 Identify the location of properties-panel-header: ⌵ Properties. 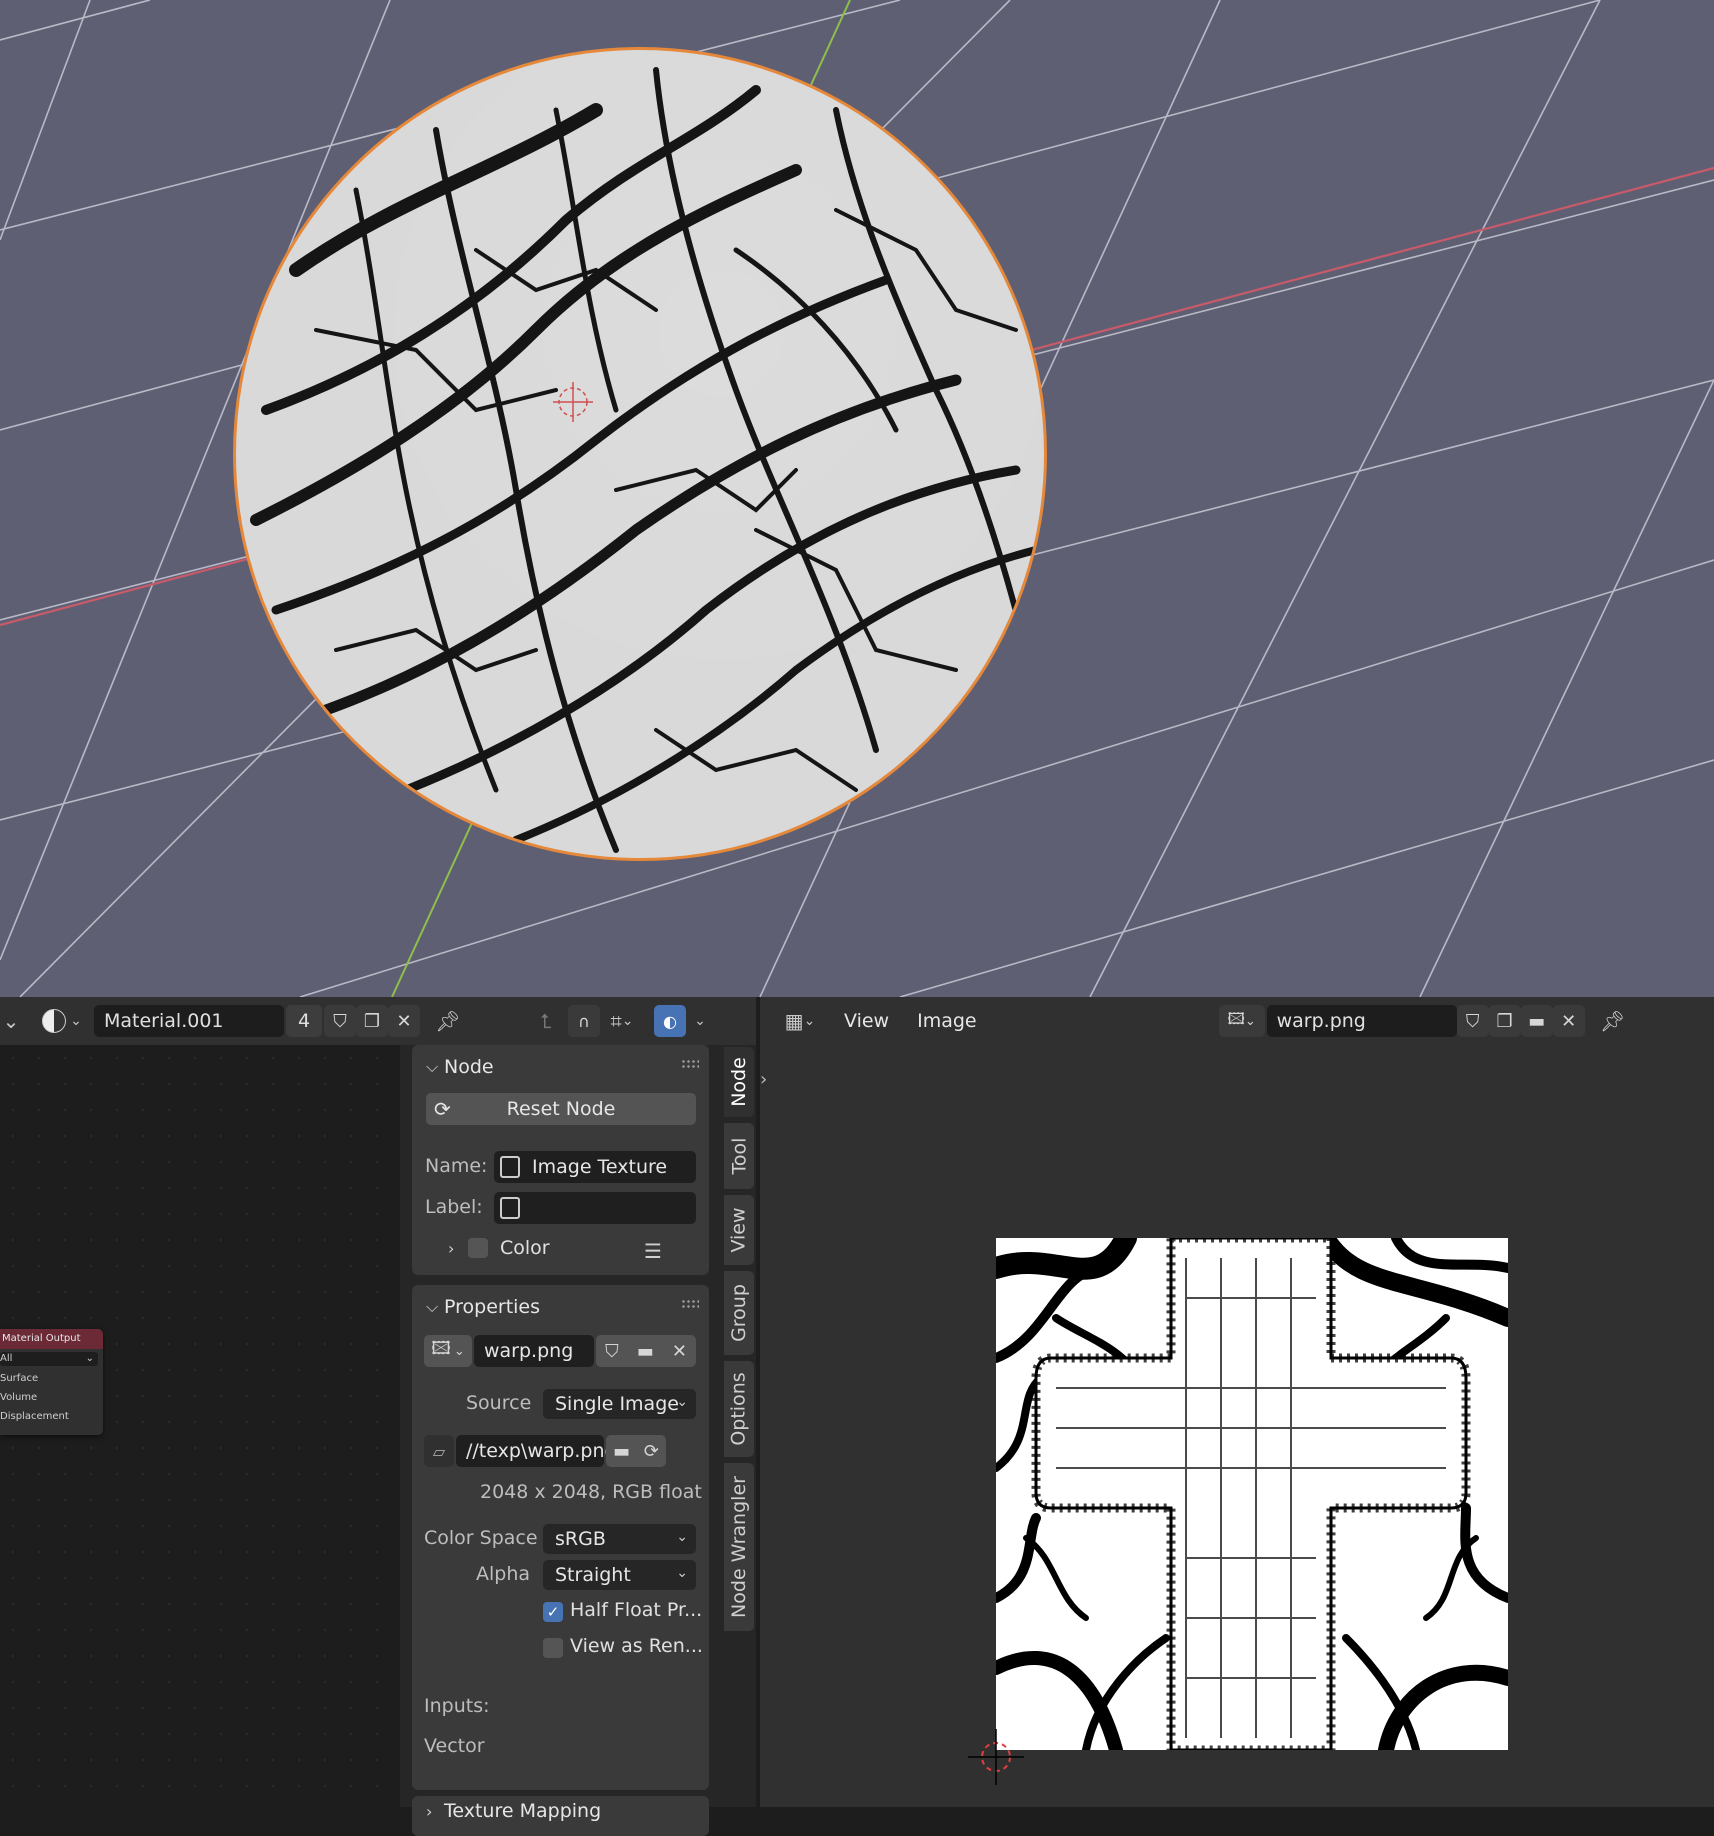
(560, 1307).